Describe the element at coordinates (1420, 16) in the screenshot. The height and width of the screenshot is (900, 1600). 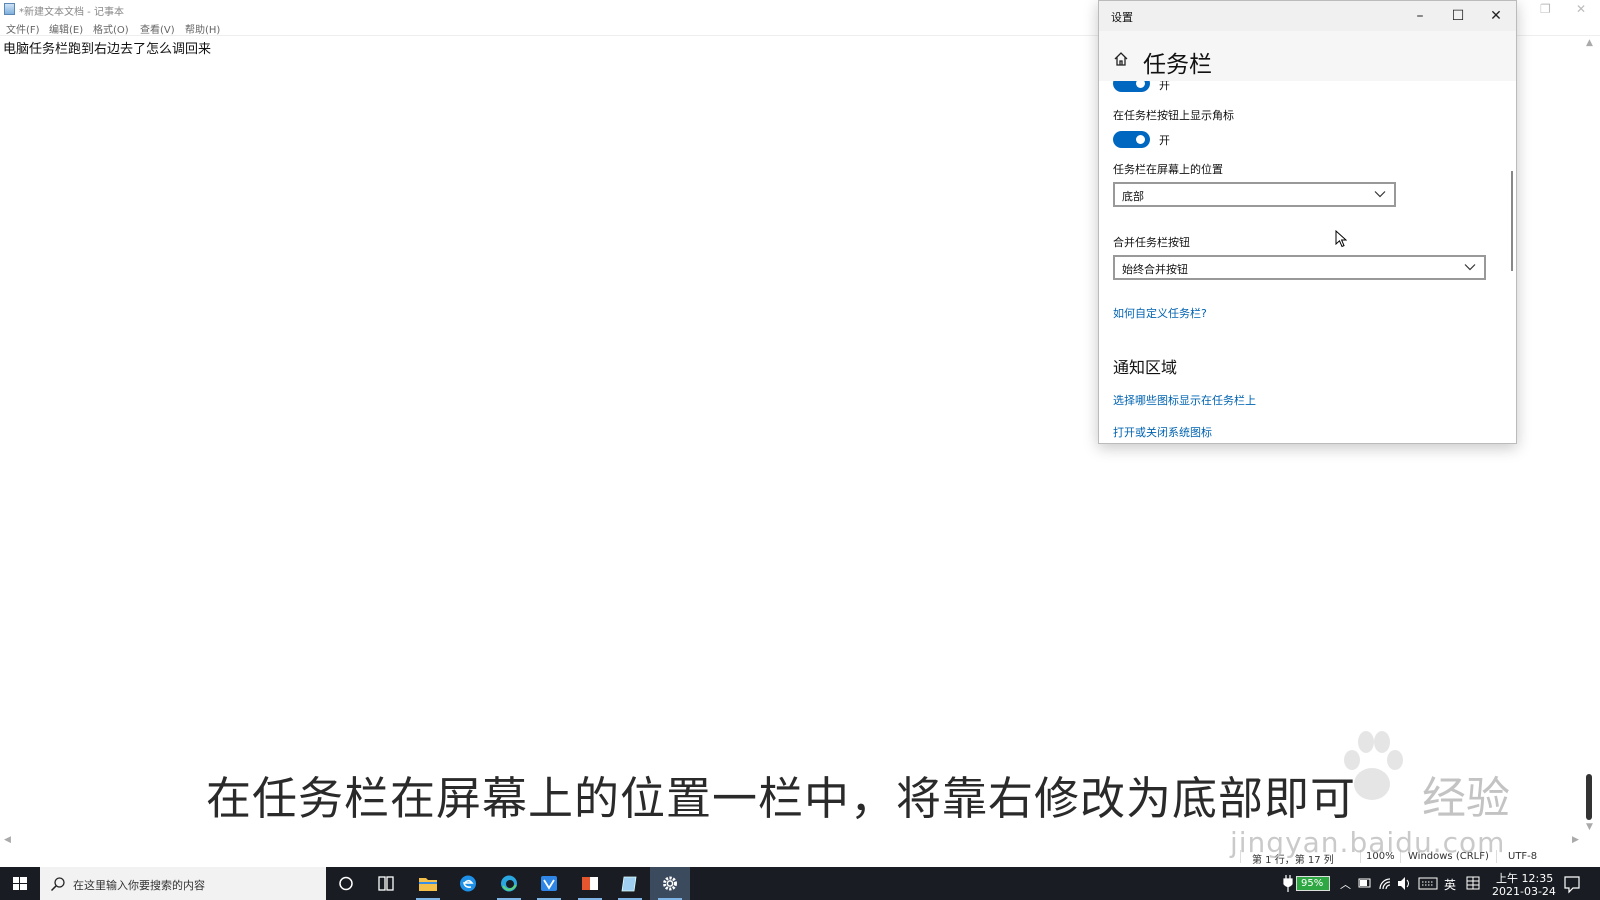
I see `minimize-icon: –` at that location.